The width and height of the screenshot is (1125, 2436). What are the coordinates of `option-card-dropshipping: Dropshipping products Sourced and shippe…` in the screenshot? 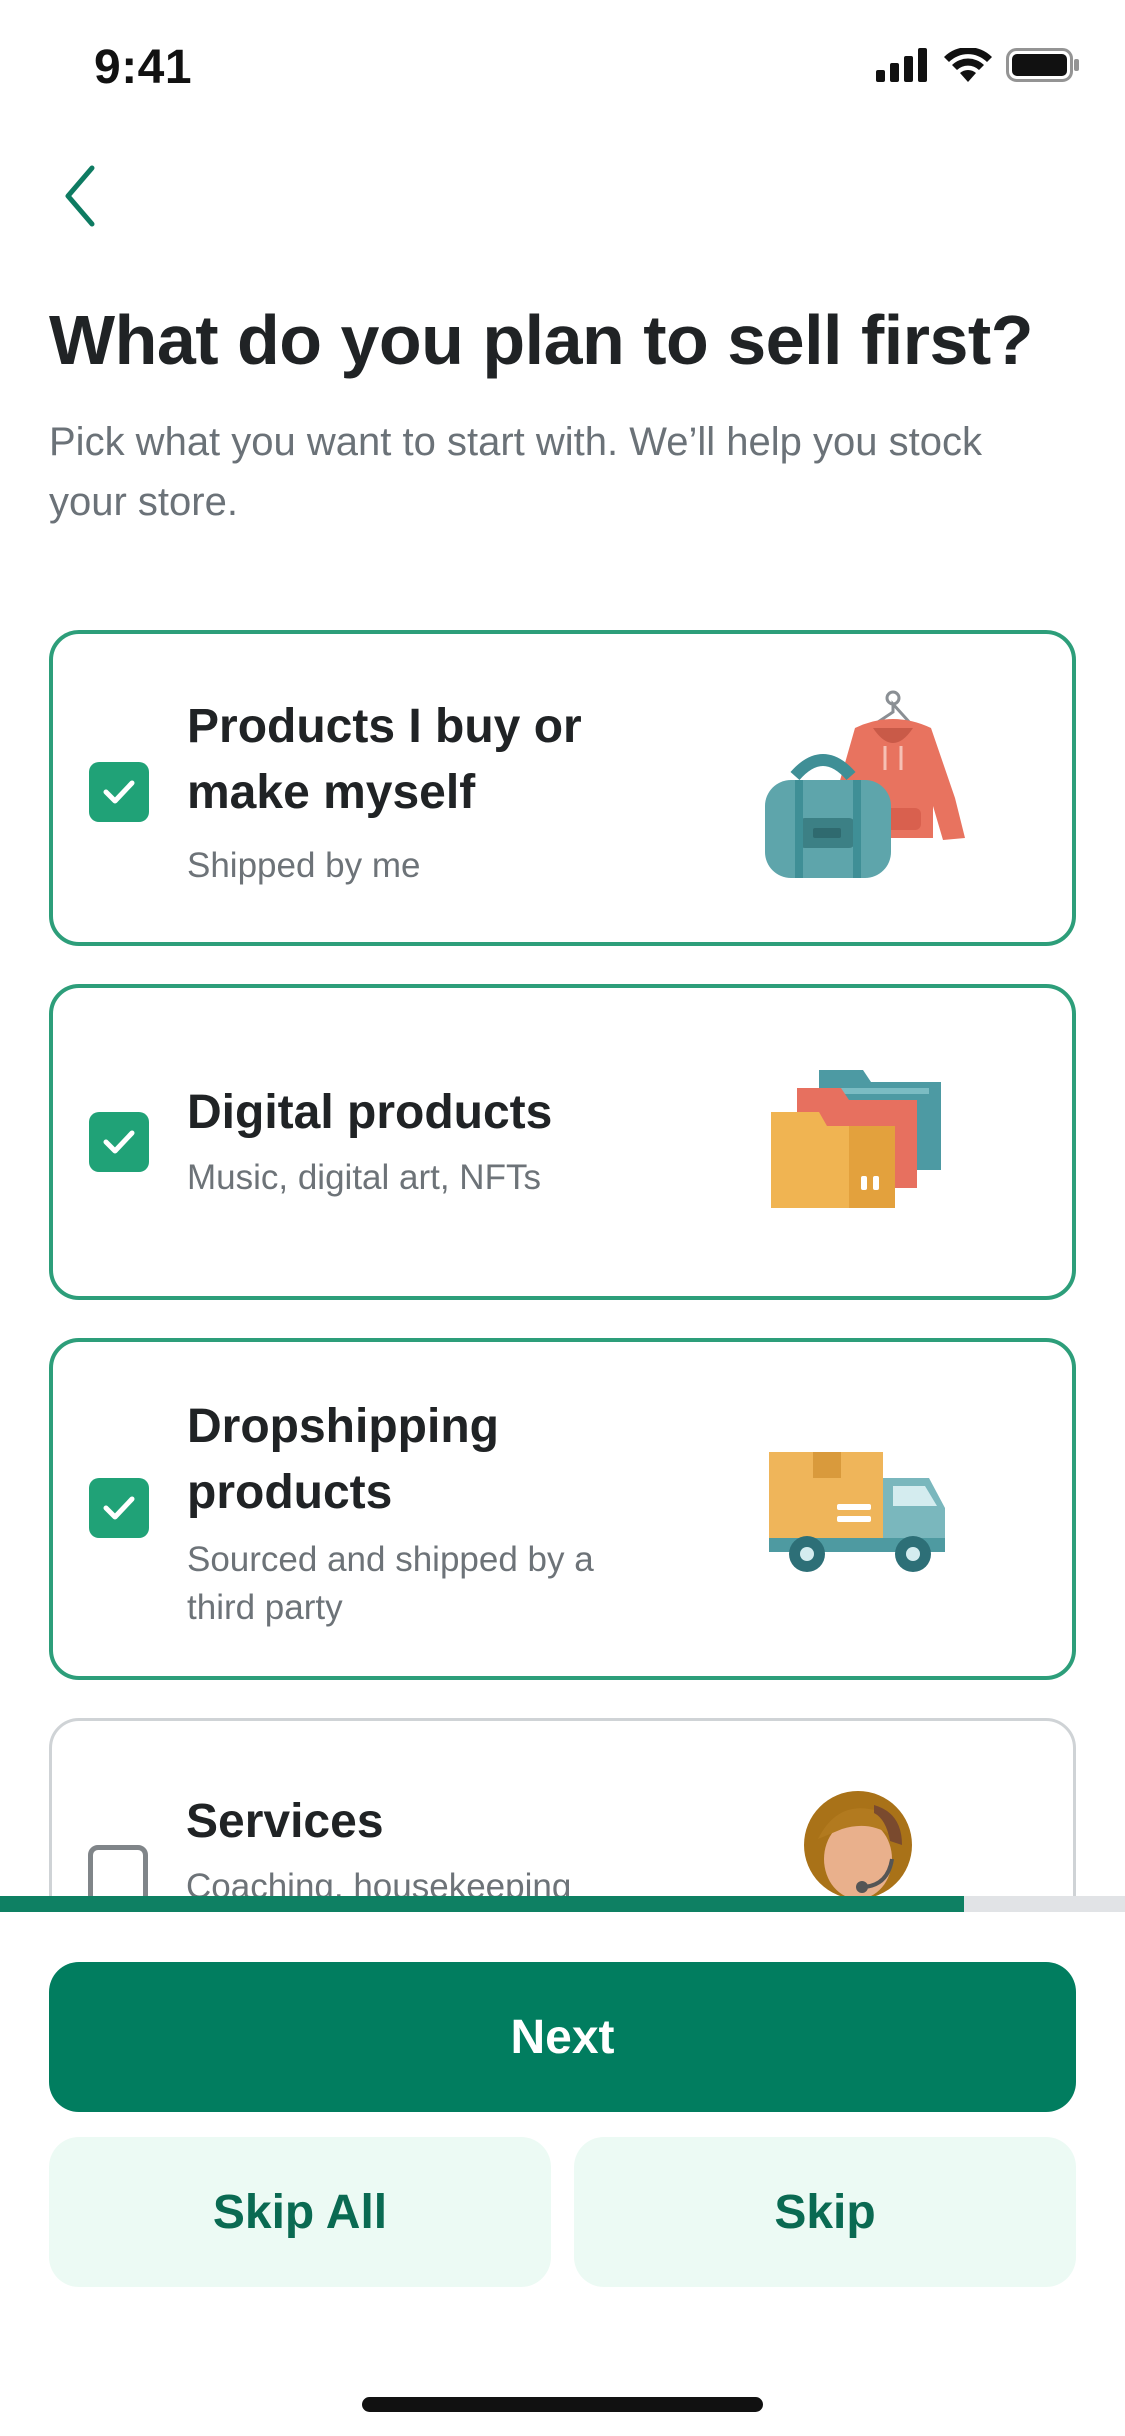 It's located at (562, 1509).